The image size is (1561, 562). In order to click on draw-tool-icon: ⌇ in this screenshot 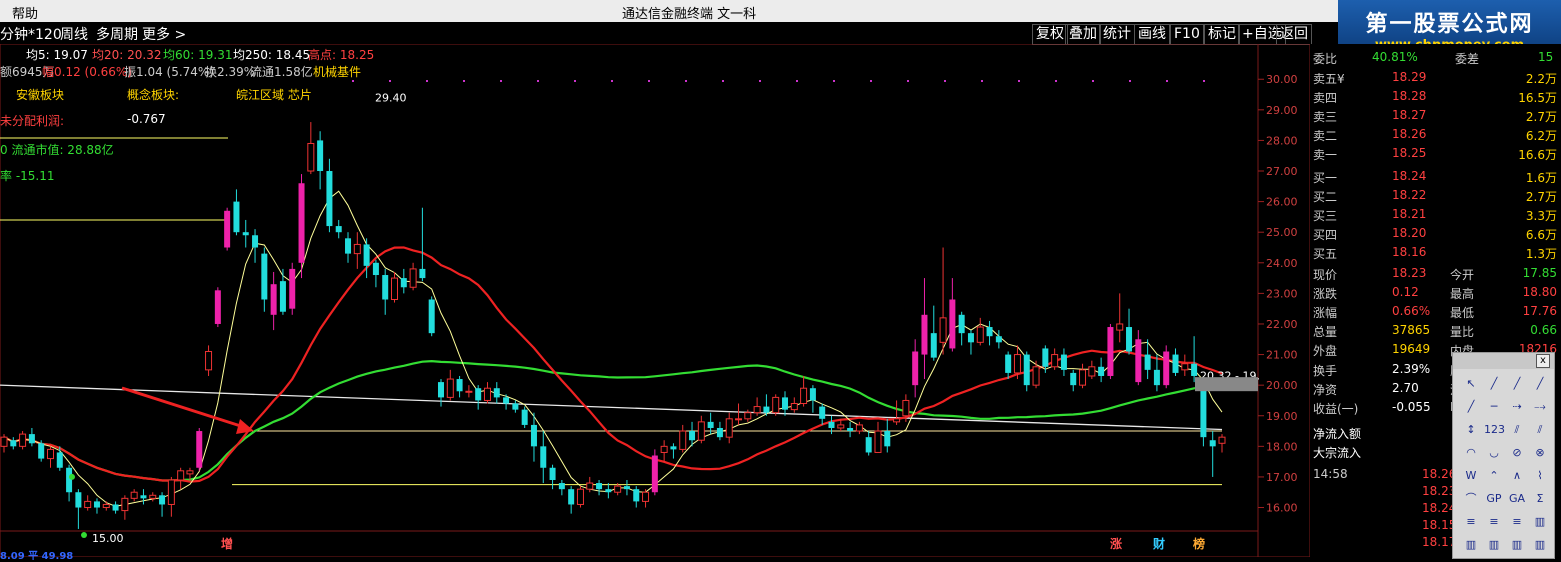, I will do `click(1540, 476)`.